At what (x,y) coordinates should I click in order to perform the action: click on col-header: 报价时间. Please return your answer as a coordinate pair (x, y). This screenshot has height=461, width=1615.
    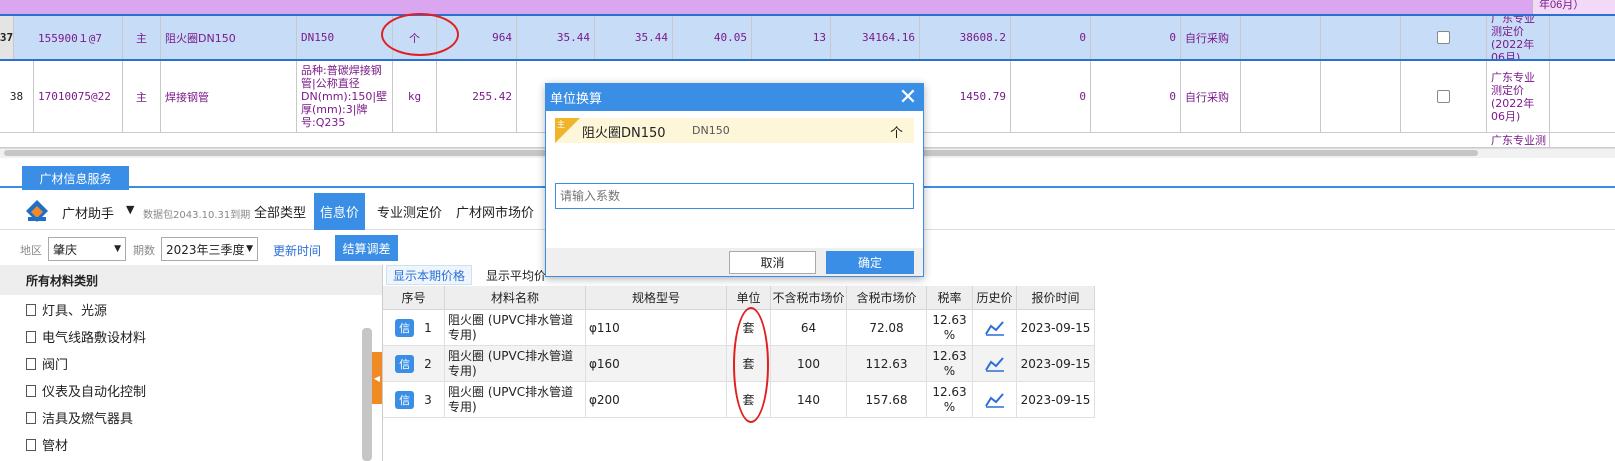
    Looking at the image, I should click on (1056, 298).